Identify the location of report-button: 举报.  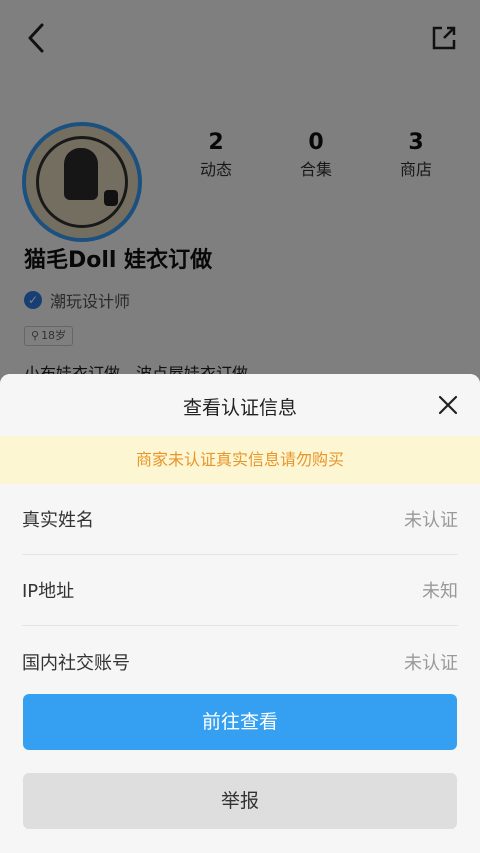
(240, 801).